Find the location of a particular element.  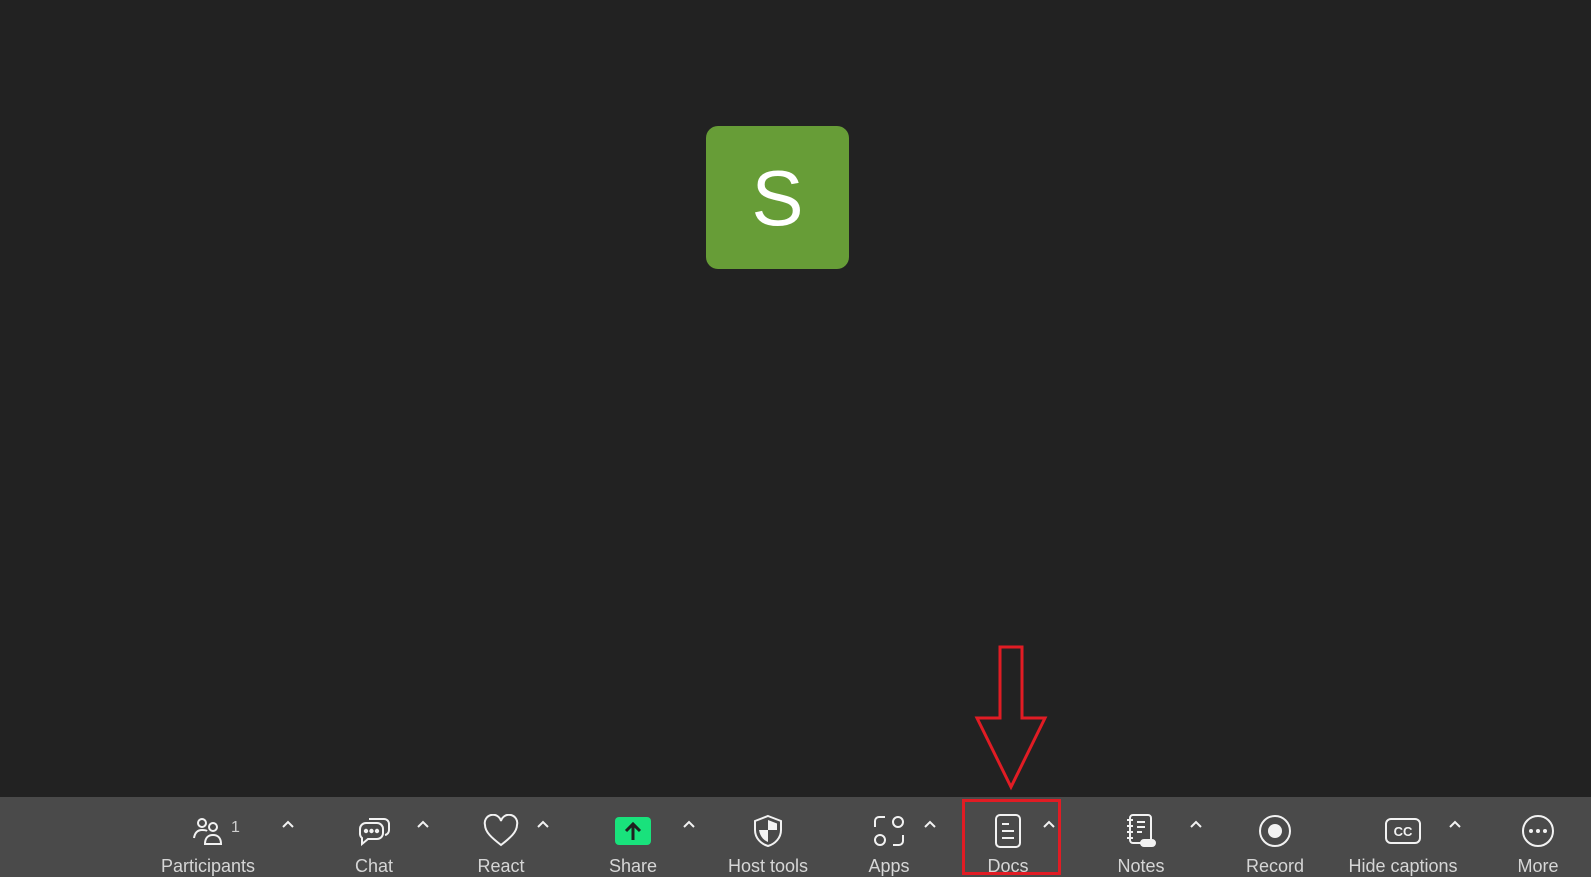

heart-icon is located at coordinates (501, 831).